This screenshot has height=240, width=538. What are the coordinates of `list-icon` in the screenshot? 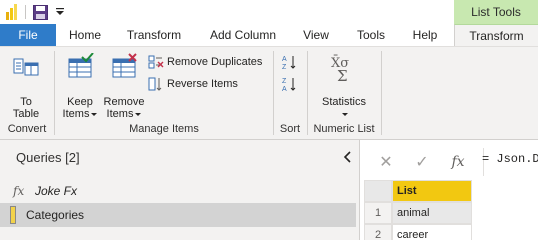 It's located at (13, 215).